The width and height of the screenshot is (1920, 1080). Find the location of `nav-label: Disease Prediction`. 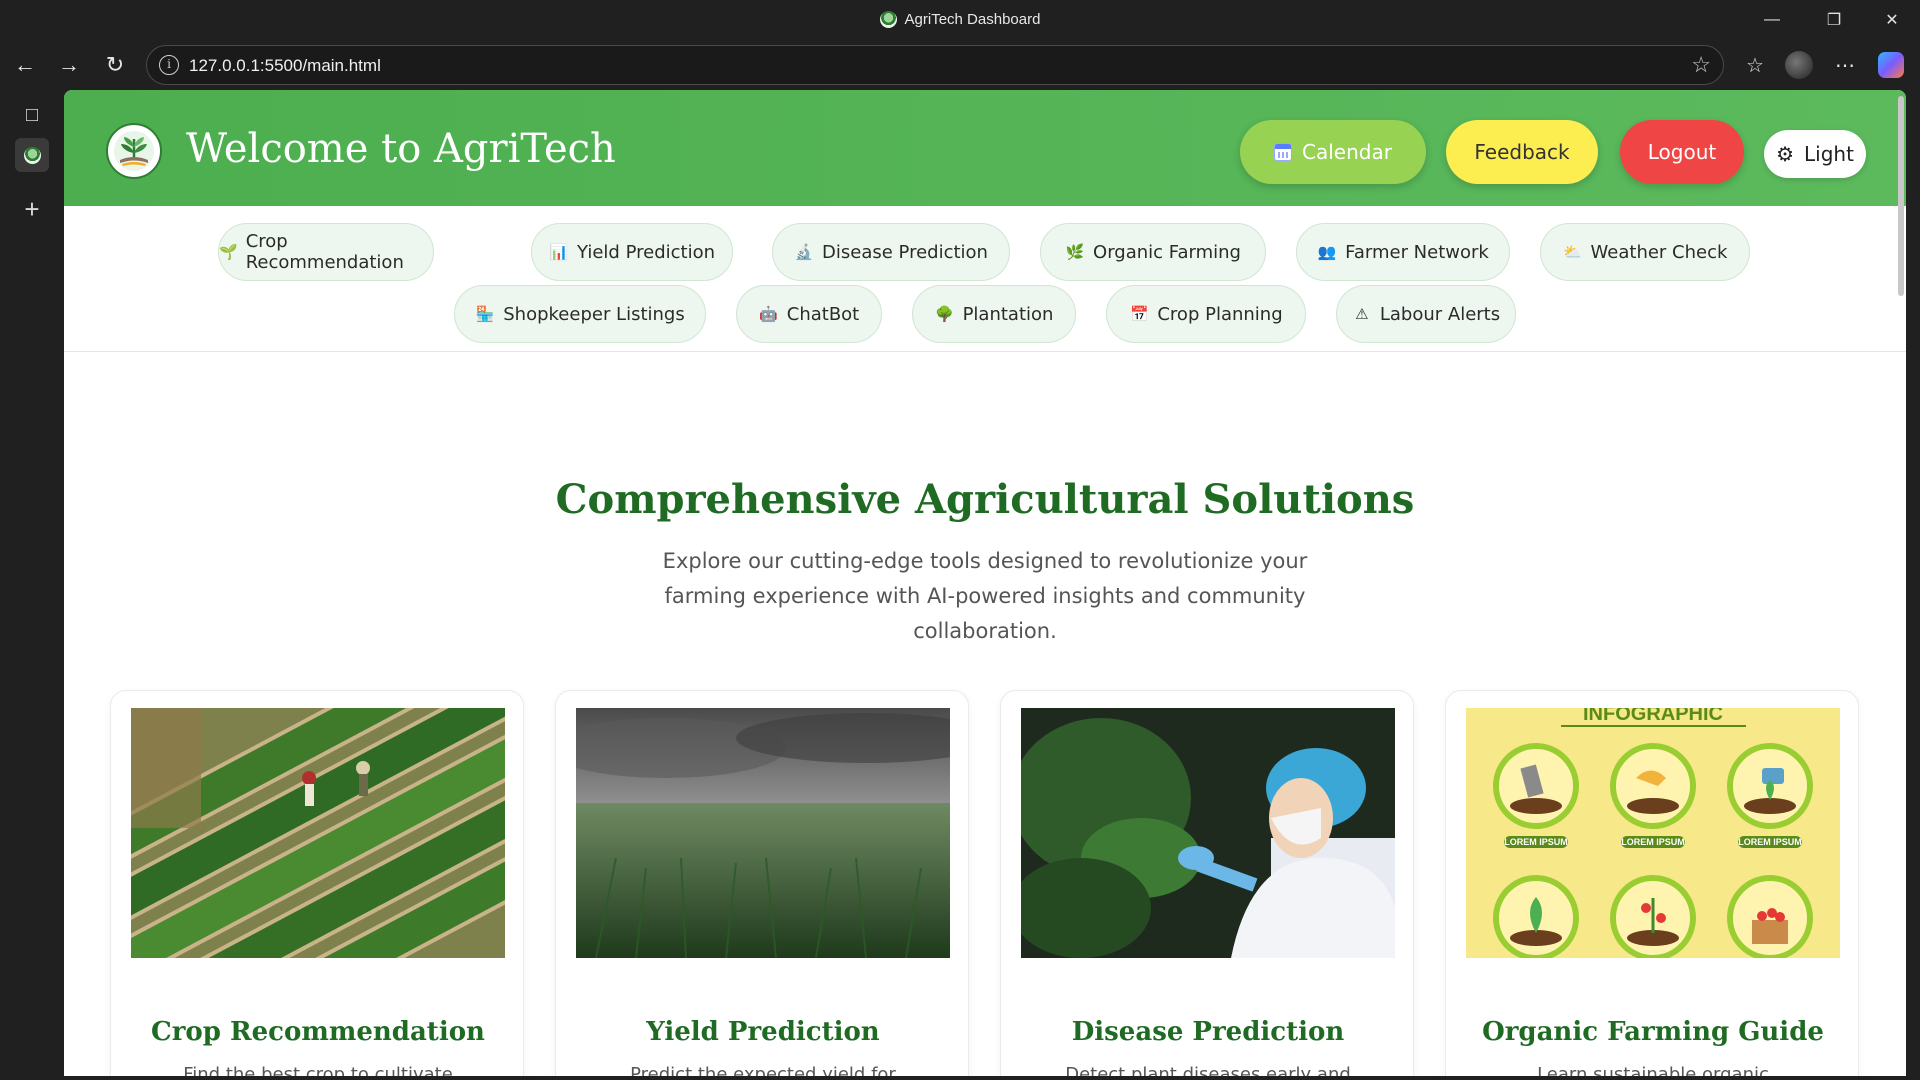

nav-label: Disease Prediction is located at coordinates (905, 252).